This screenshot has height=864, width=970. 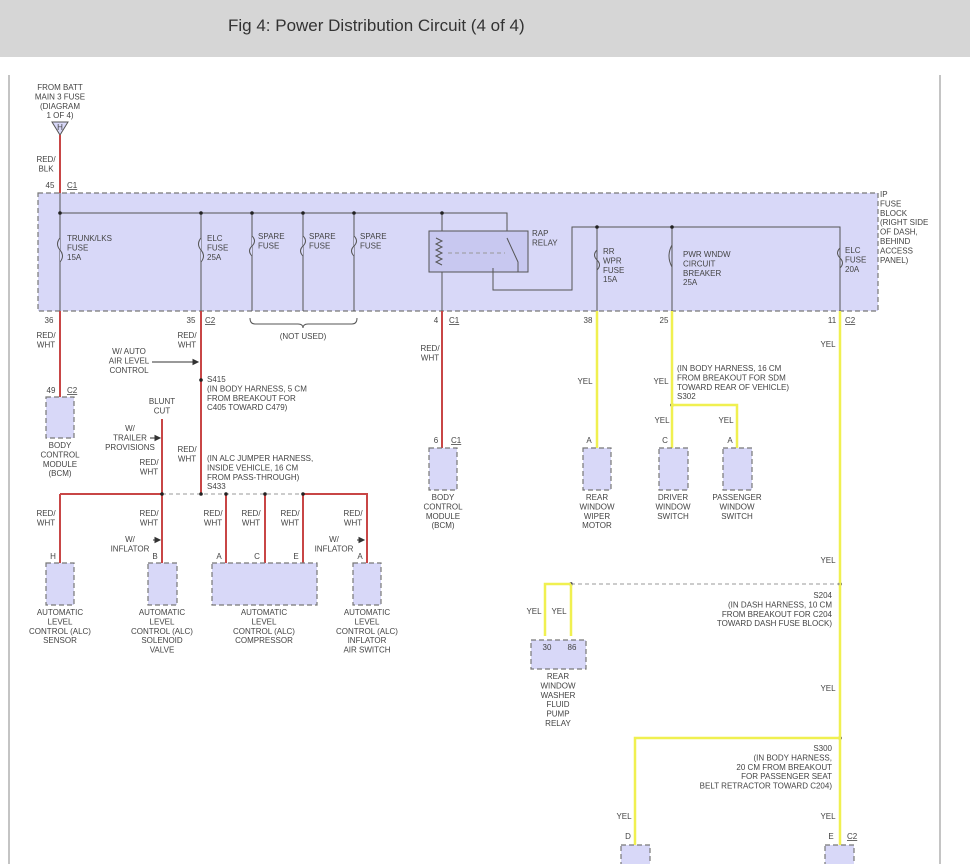 What do you see at coordinates (540, 233) in the screenshot?
I see `label-line: RAP` at bounding box center [540, 233].